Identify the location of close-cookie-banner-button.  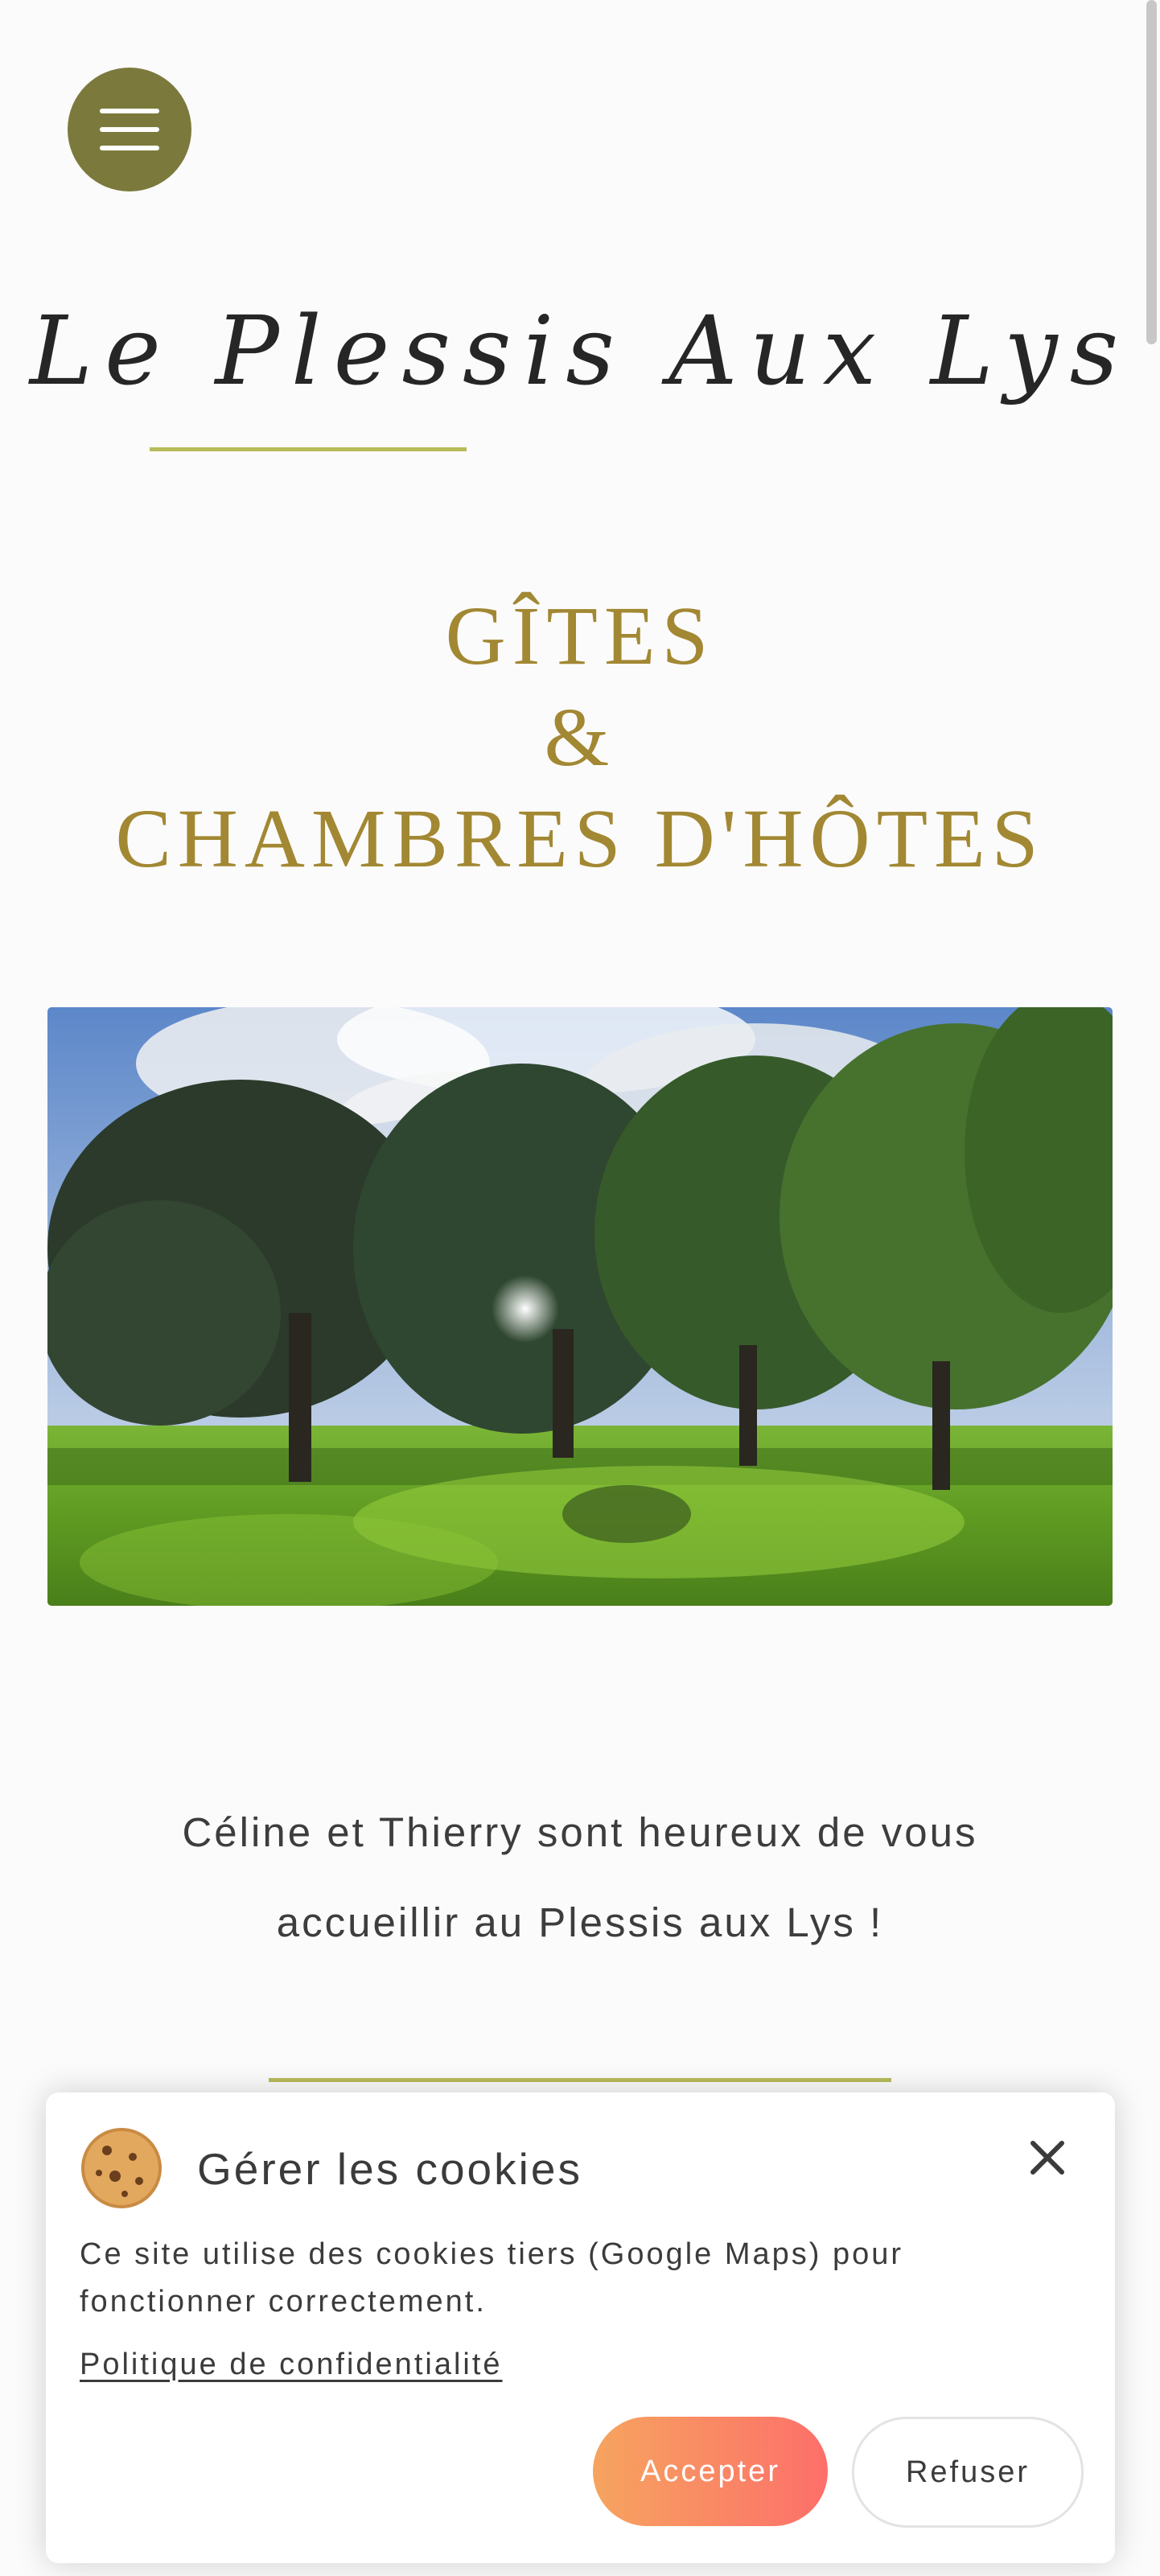
(1047, 2158).